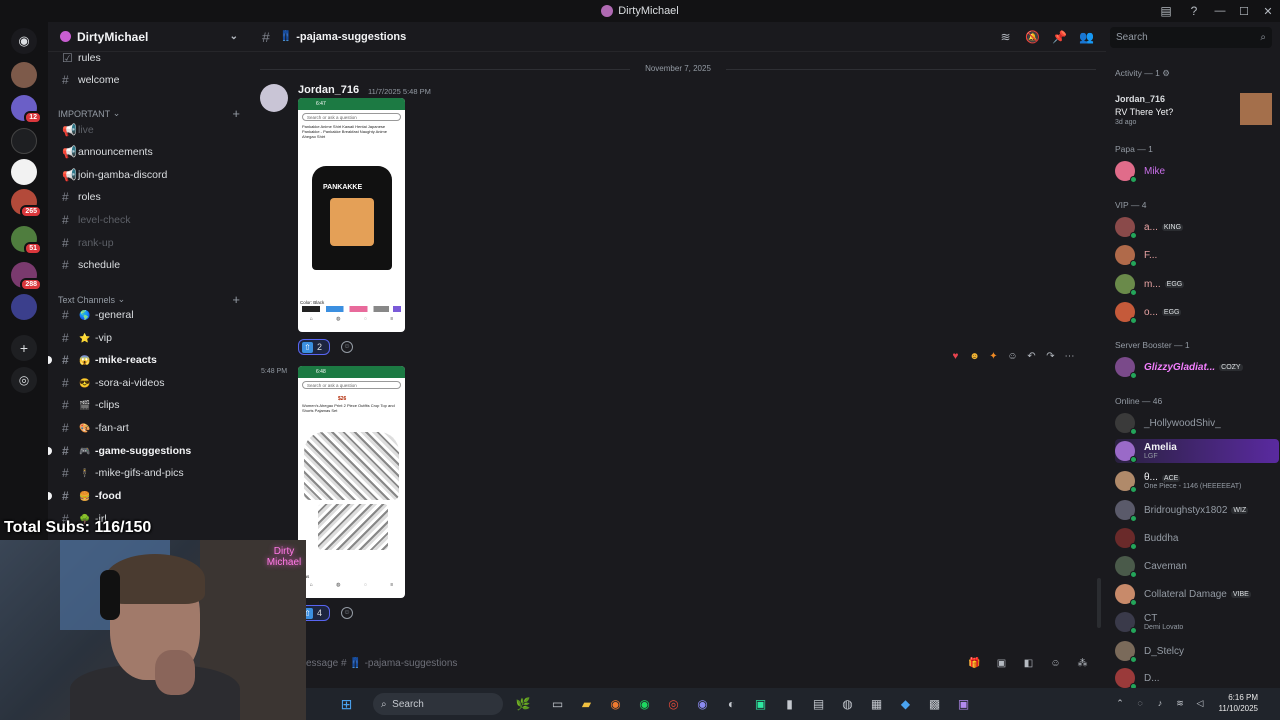 This screenshot has height=720, width=1280. What do you see at coordinates (702, 704) in the screenshot?
I see `discord-icon: ◉` at bounding box center [702, 704].